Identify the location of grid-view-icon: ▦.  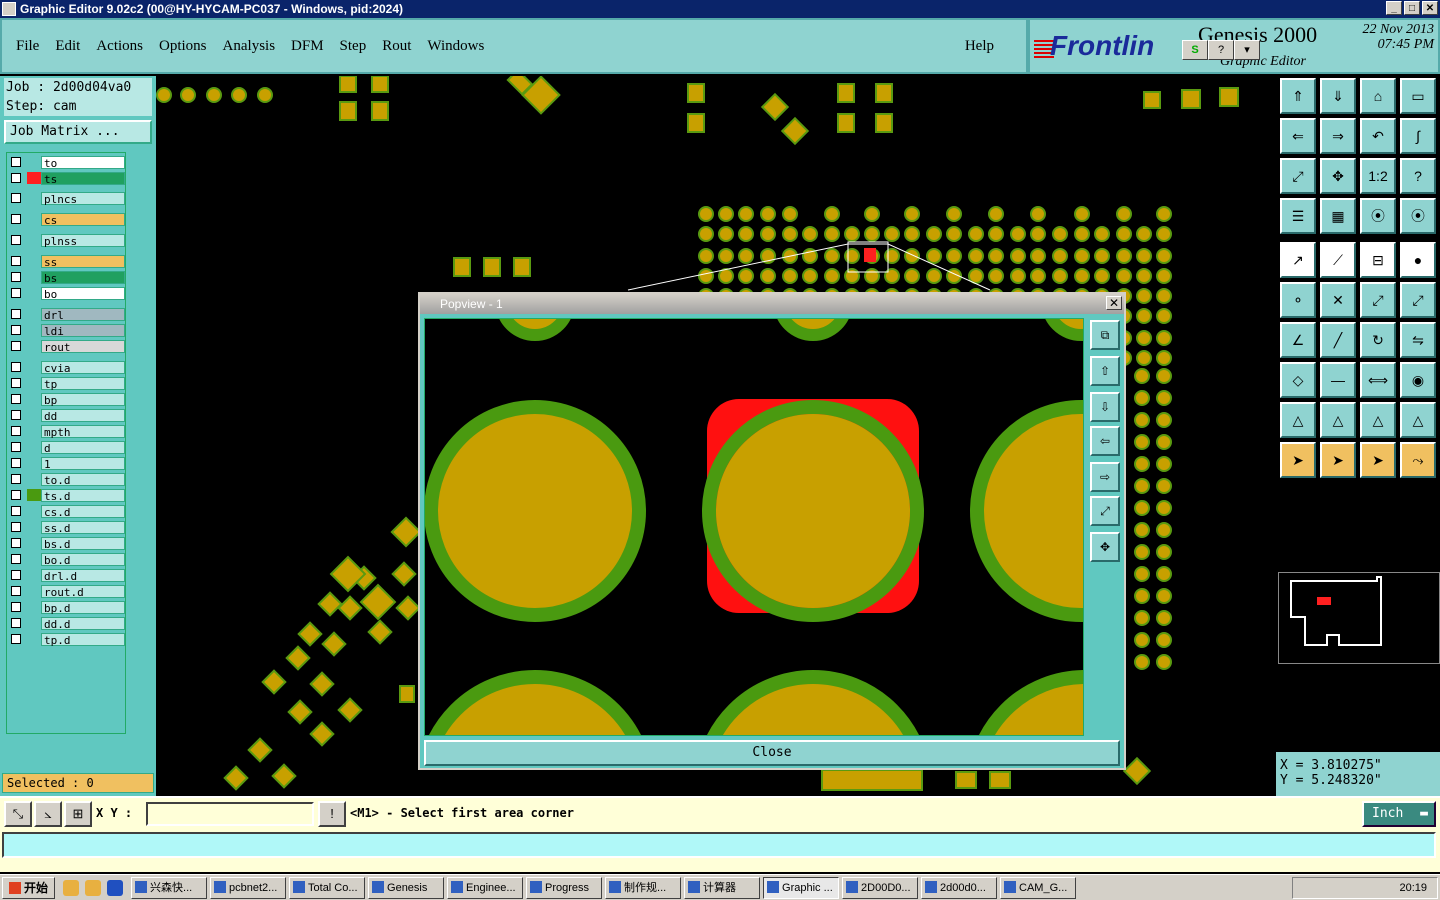
(1338, 216).